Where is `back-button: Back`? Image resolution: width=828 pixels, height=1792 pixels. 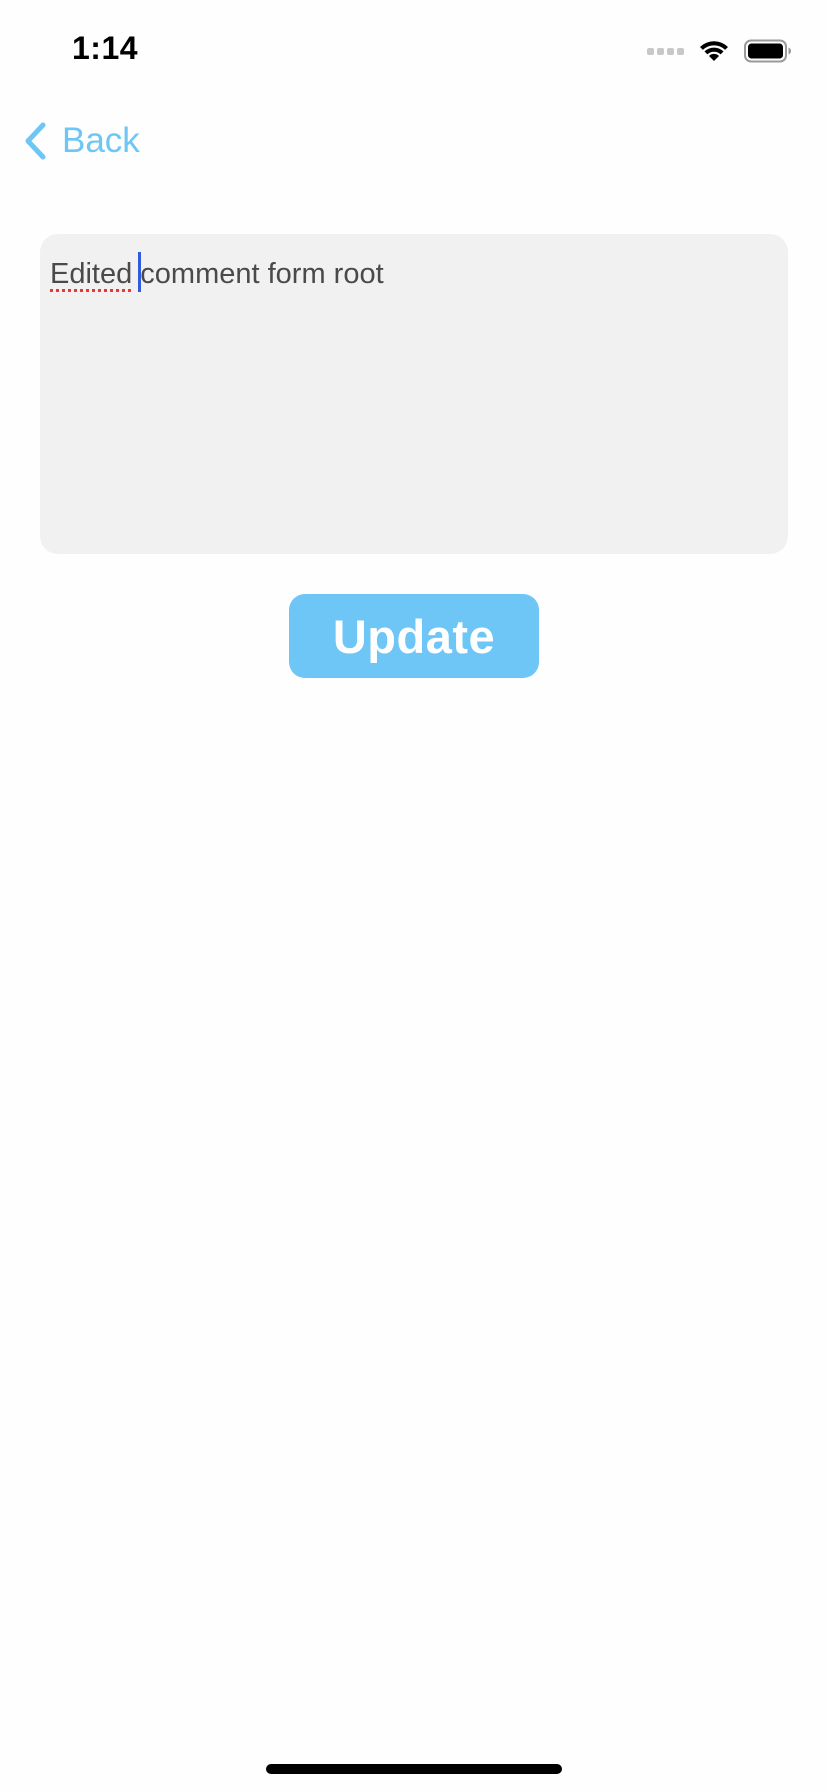 back-button: Back is located at coordinates (81, 141).